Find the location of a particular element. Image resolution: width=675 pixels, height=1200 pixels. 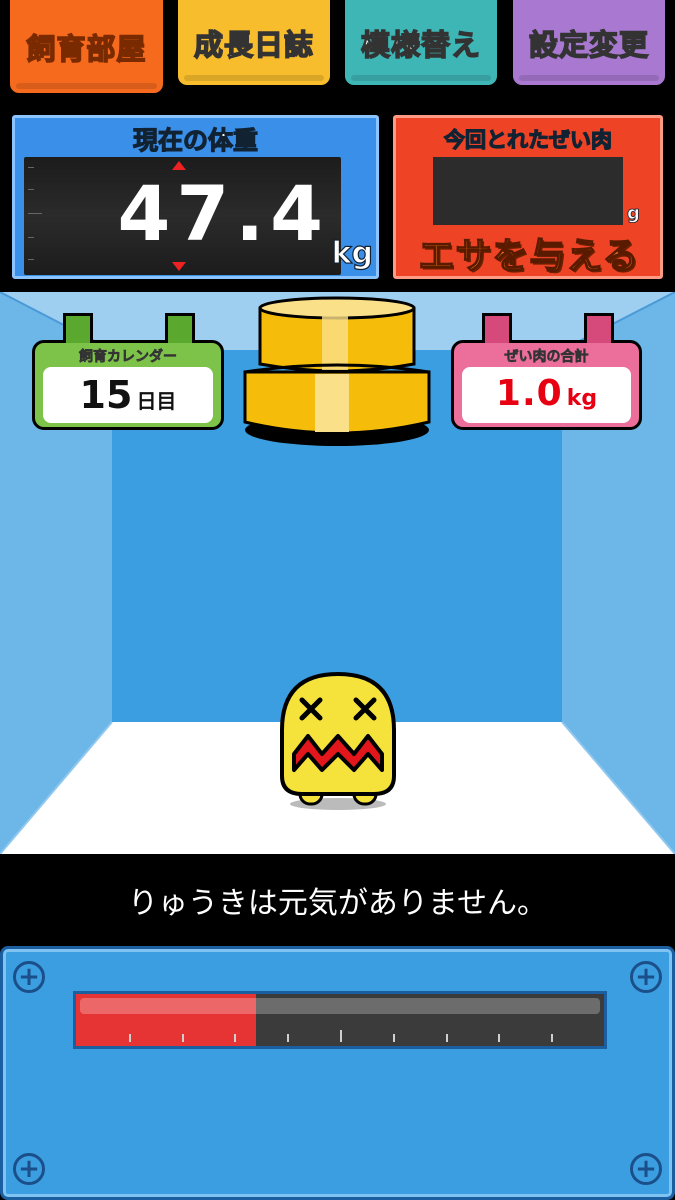

calendar-body: 15 日目 is located at coordinates (128, 395).